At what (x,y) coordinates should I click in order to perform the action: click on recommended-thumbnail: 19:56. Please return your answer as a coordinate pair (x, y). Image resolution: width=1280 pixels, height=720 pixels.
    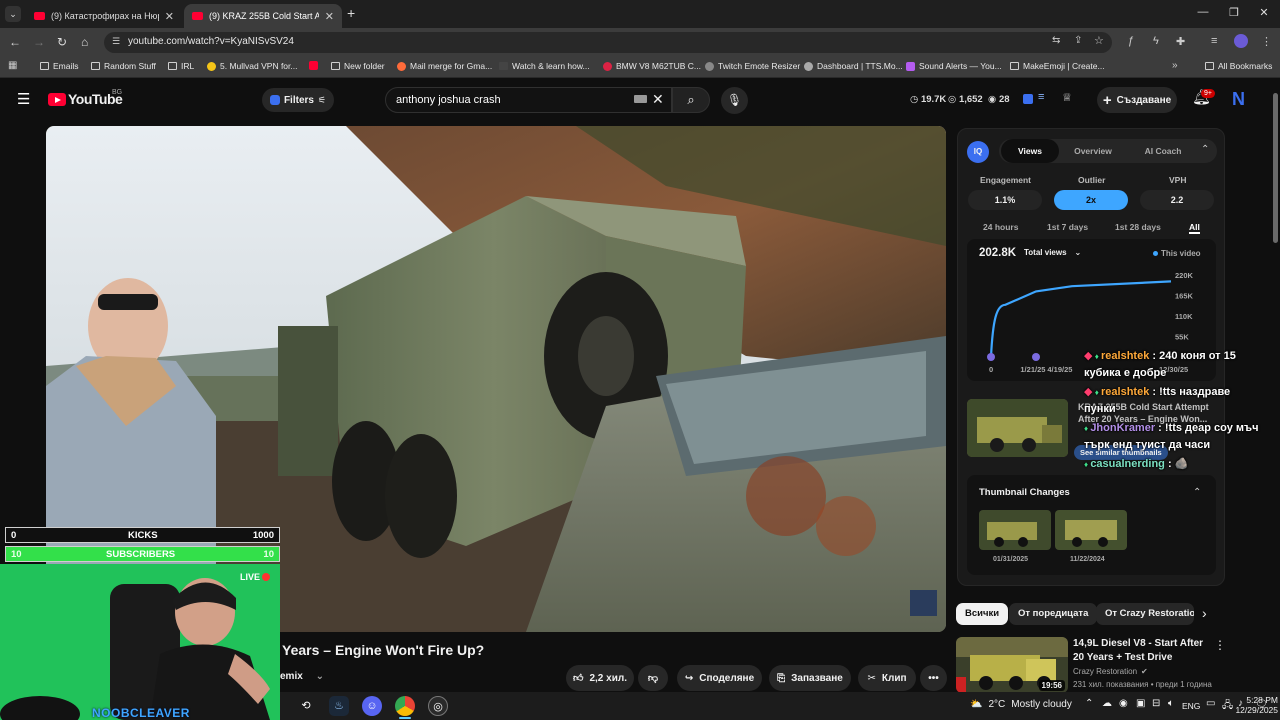
    Looking at the image, I should click on (1012, 665).